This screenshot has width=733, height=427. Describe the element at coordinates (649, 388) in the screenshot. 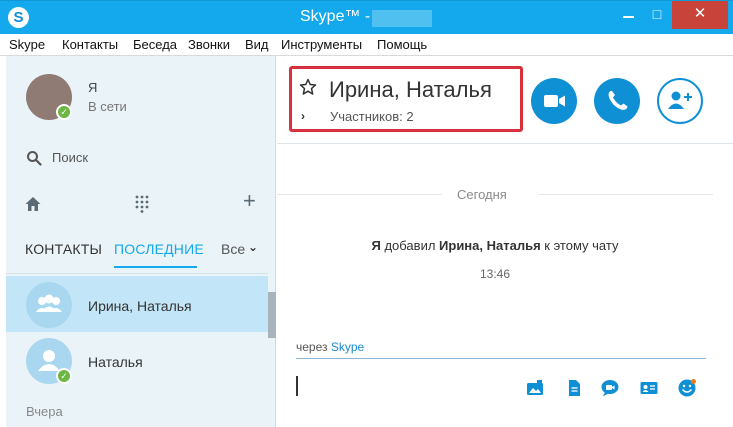

I see `send-contact-icon` at that location.